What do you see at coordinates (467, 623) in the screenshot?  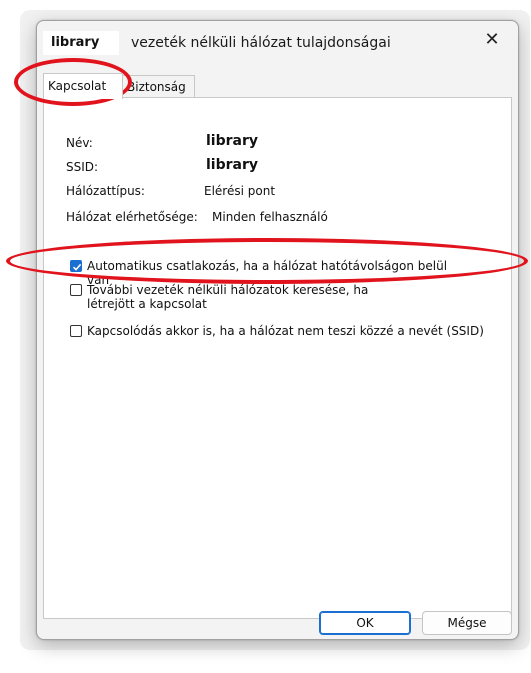 I see `cancel-button: Mégse` at bounding box center [467, 623].